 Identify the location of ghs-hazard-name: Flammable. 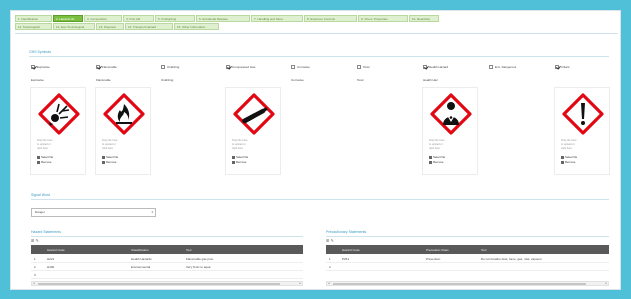
(103, 80).